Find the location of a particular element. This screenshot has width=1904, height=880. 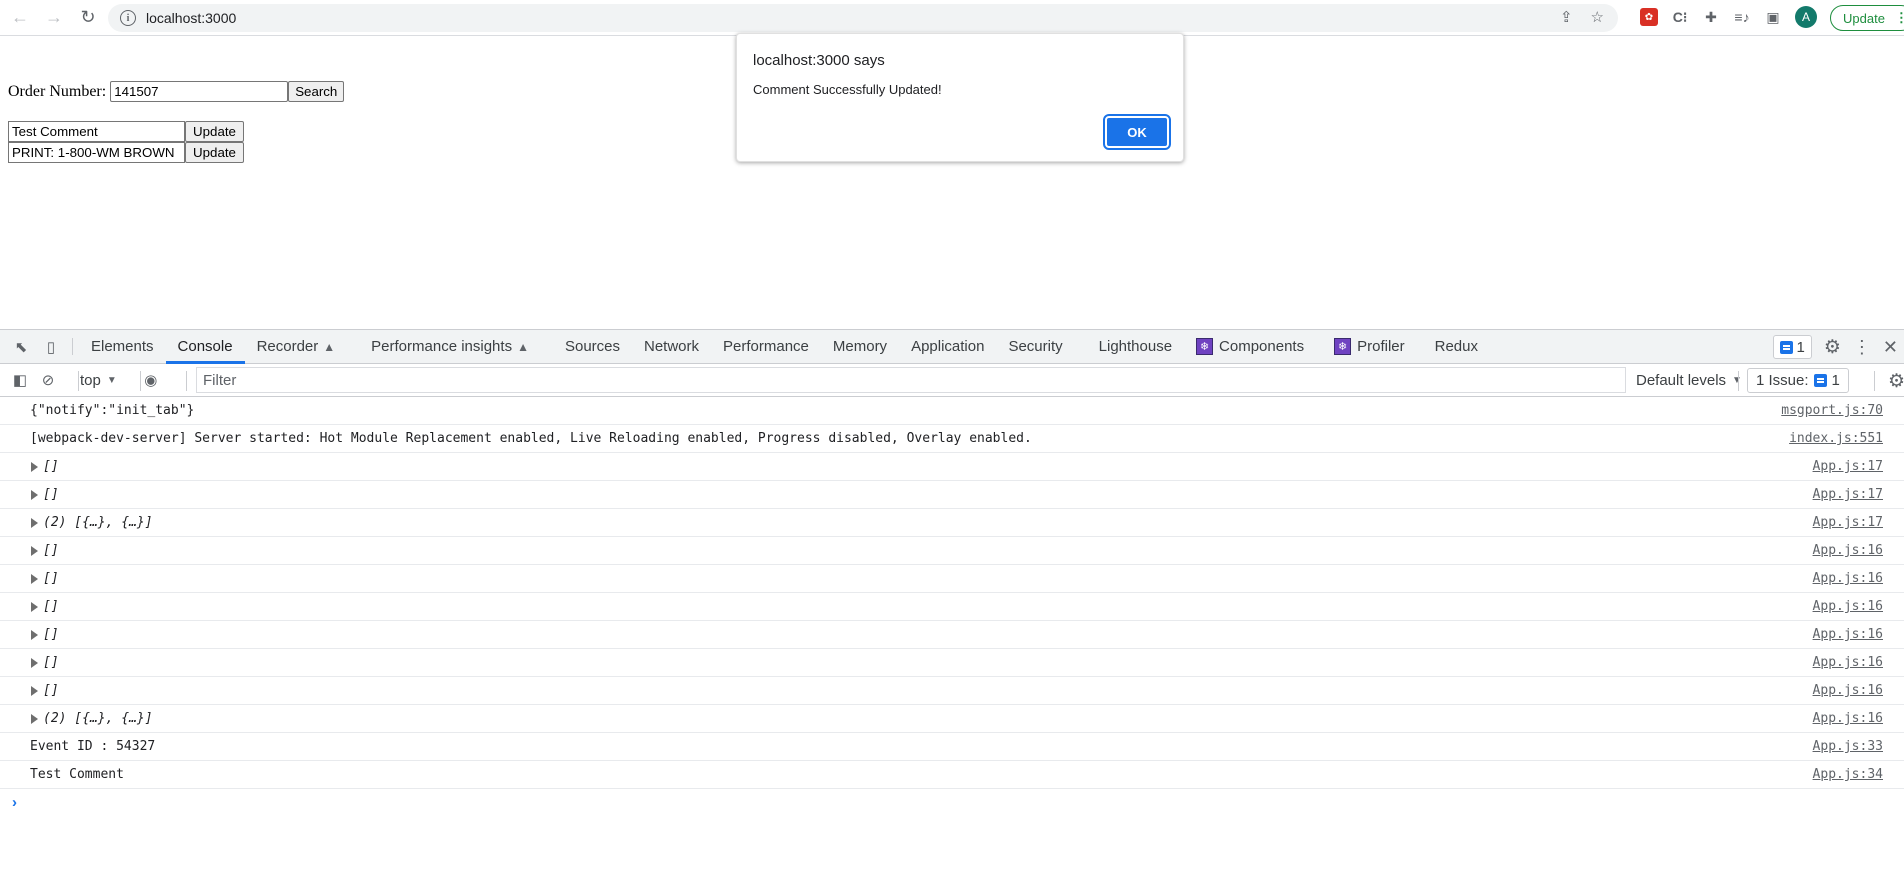

ok-button: OK is located at coordinates (1137, 132).